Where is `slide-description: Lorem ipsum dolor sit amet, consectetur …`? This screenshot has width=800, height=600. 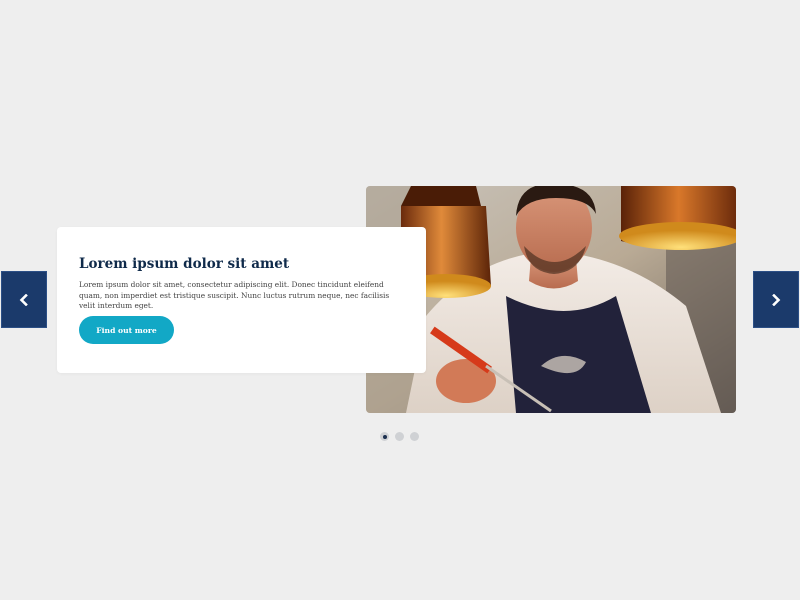
slide-description: Lorem ipsum dolor sit amet, consectetur … is located at coordinates (234, 295).